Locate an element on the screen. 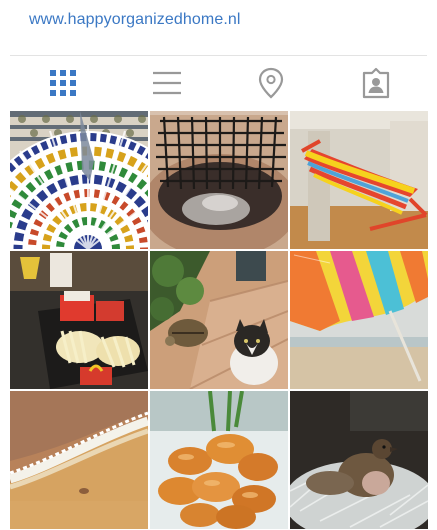 This screenshot has height=530, width=437. photo-mosaic-tiles is located at coordinates (79, 180).